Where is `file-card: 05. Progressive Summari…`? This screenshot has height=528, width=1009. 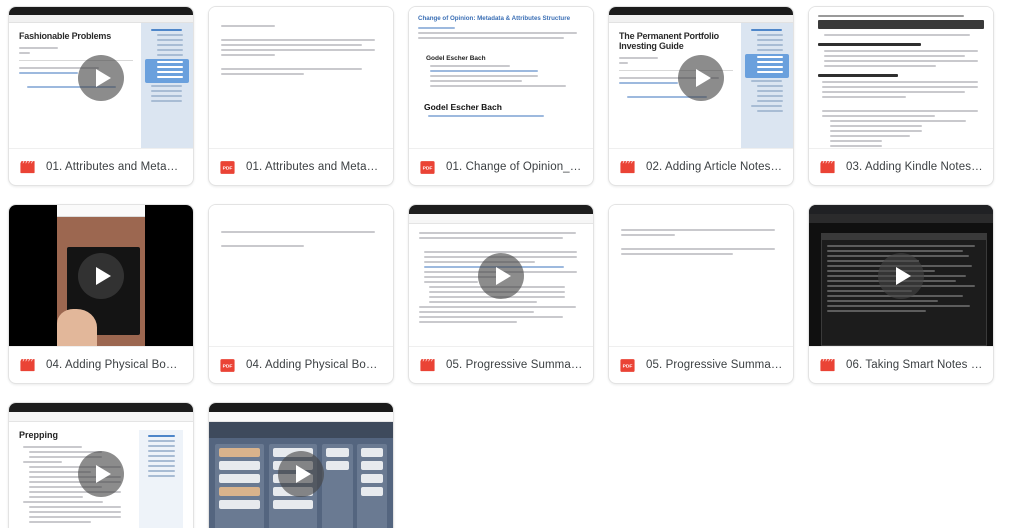 file-card: 05. Progressive Summari… is located at coordinates (501, 294).